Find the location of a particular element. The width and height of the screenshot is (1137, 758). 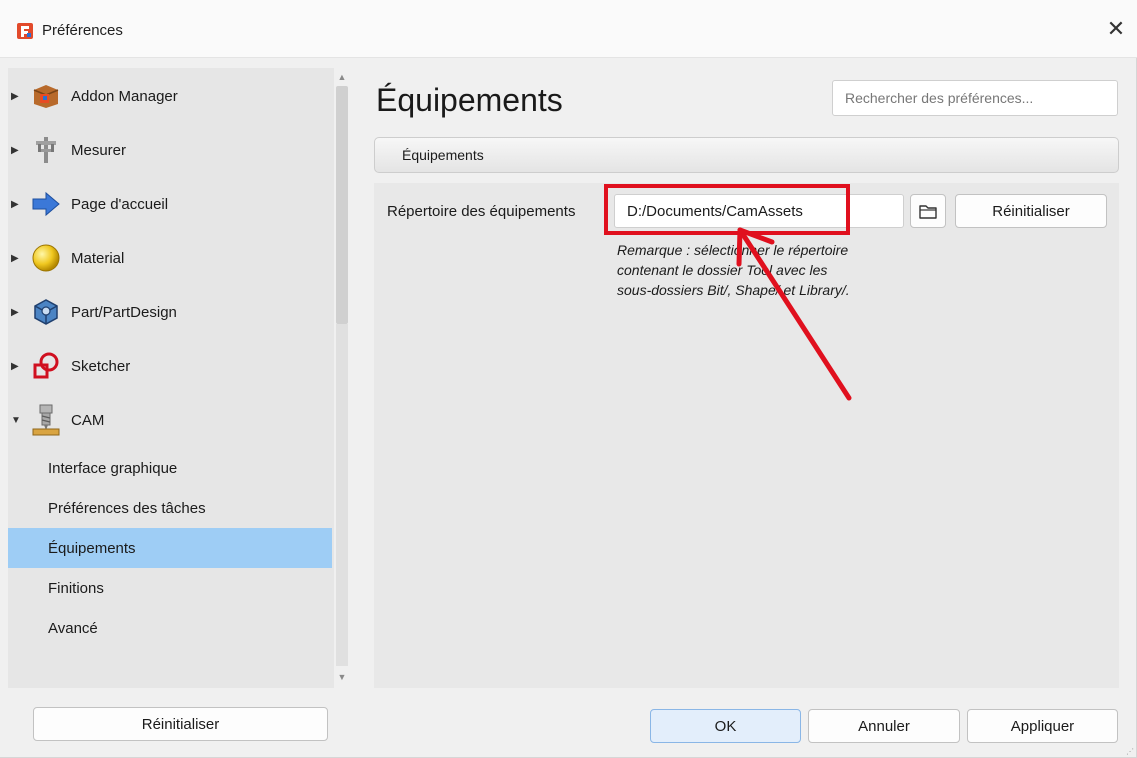

tree-subitem-avance: Avancé is located at coordinates (170, 628).